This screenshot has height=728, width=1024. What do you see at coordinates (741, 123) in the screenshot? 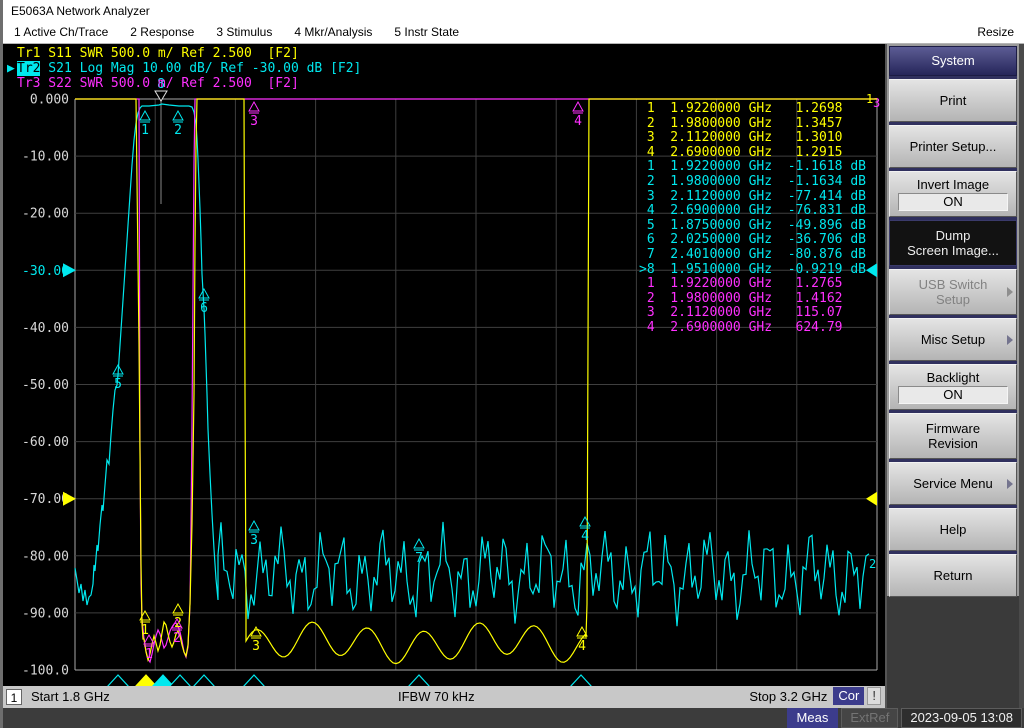
I see `marker-row: 2 1.9800000 GHz 1.3457` at bounding box center [741, 123].